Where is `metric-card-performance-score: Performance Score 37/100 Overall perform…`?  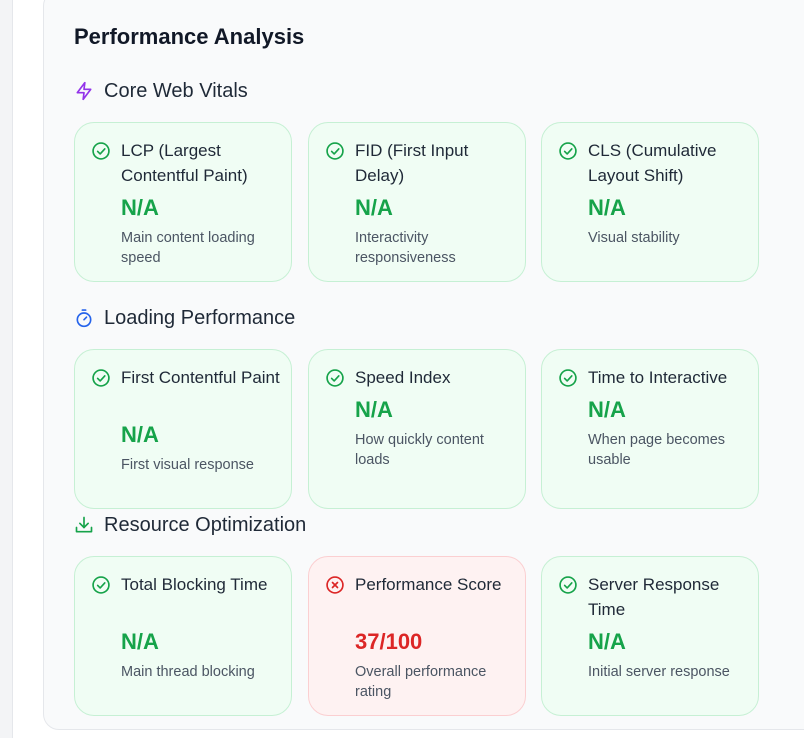 metric-card-performance-score: Performance Score 37/100 Overall perform… is located at coordinates (417, 636).